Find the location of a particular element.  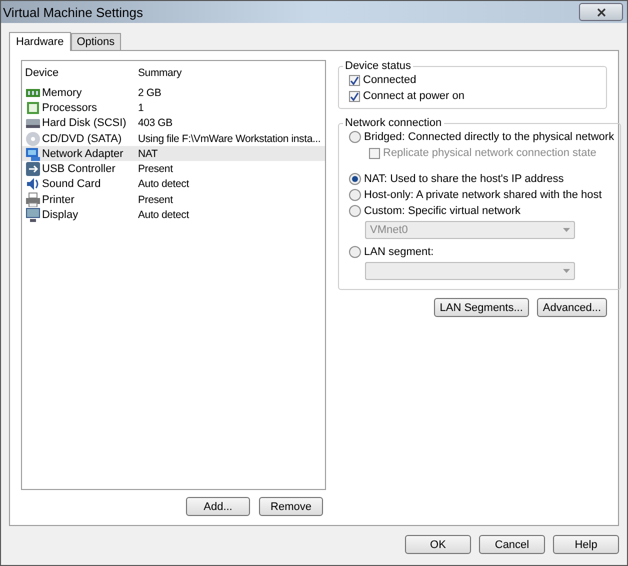

device-name: USB Controller is located at coordinates (79, 169).